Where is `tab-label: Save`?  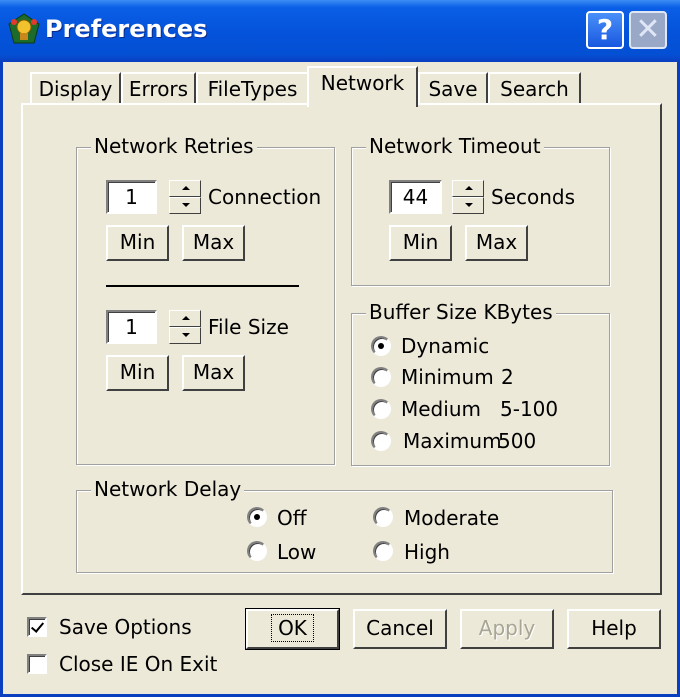 tab-label: Save is located at coordinates (453, 89).